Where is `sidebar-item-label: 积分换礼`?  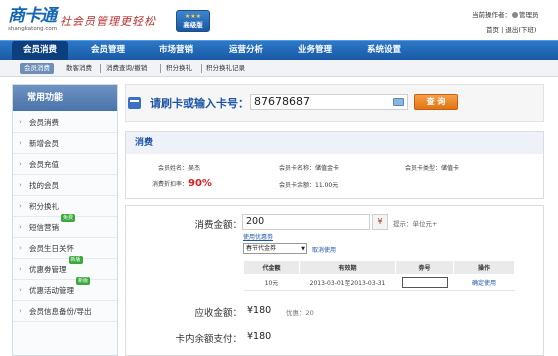 sidebar-item-label: 积分换礼 is located at coordinates (44, 206).